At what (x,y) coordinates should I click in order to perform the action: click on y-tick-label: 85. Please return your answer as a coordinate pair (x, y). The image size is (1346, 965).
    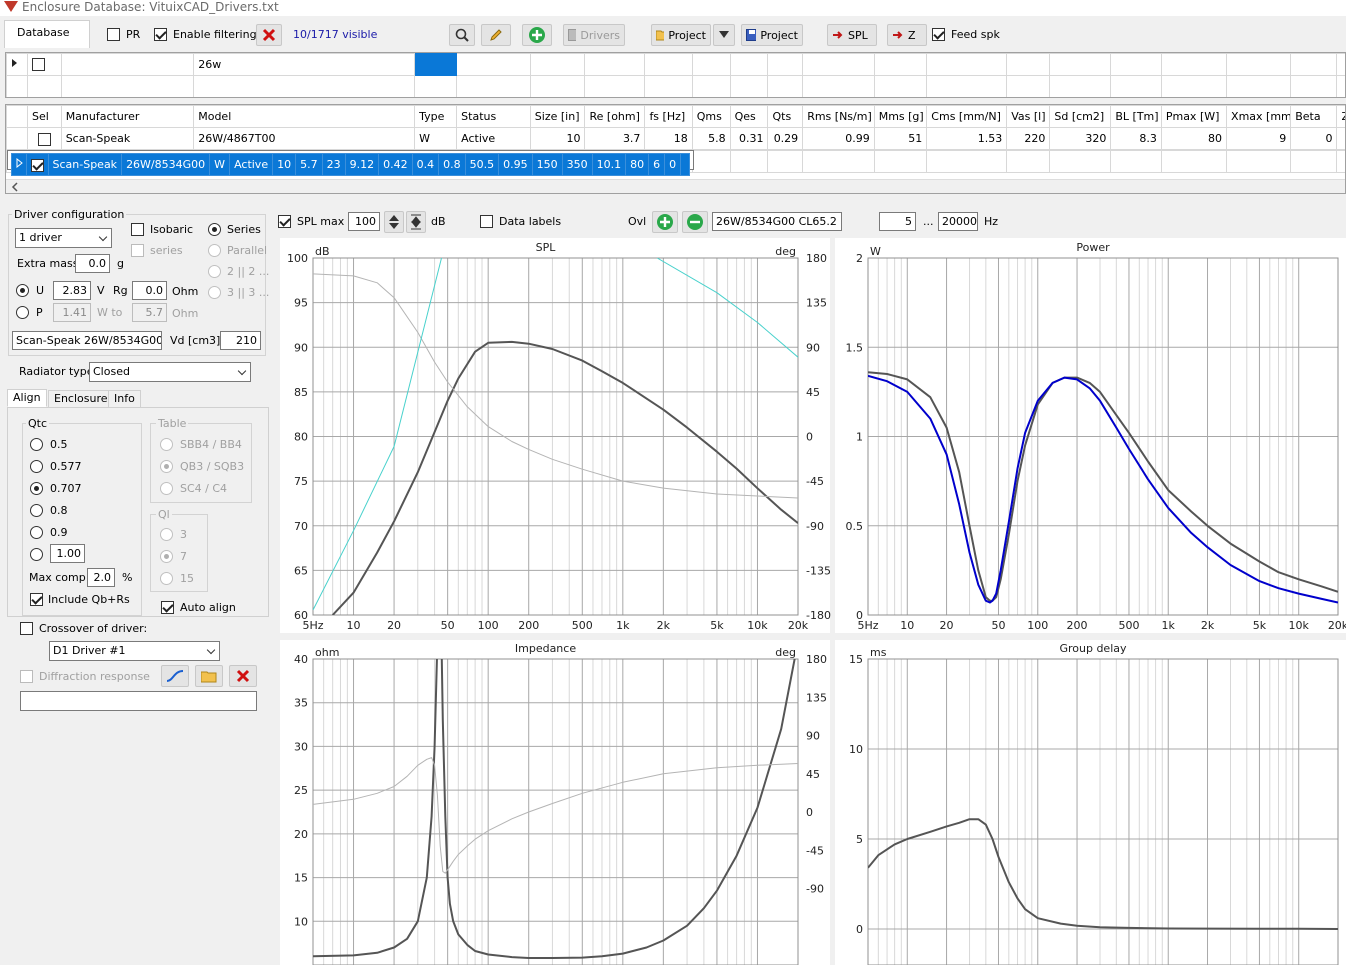
    Looking at the image, I should click on (301, 392).